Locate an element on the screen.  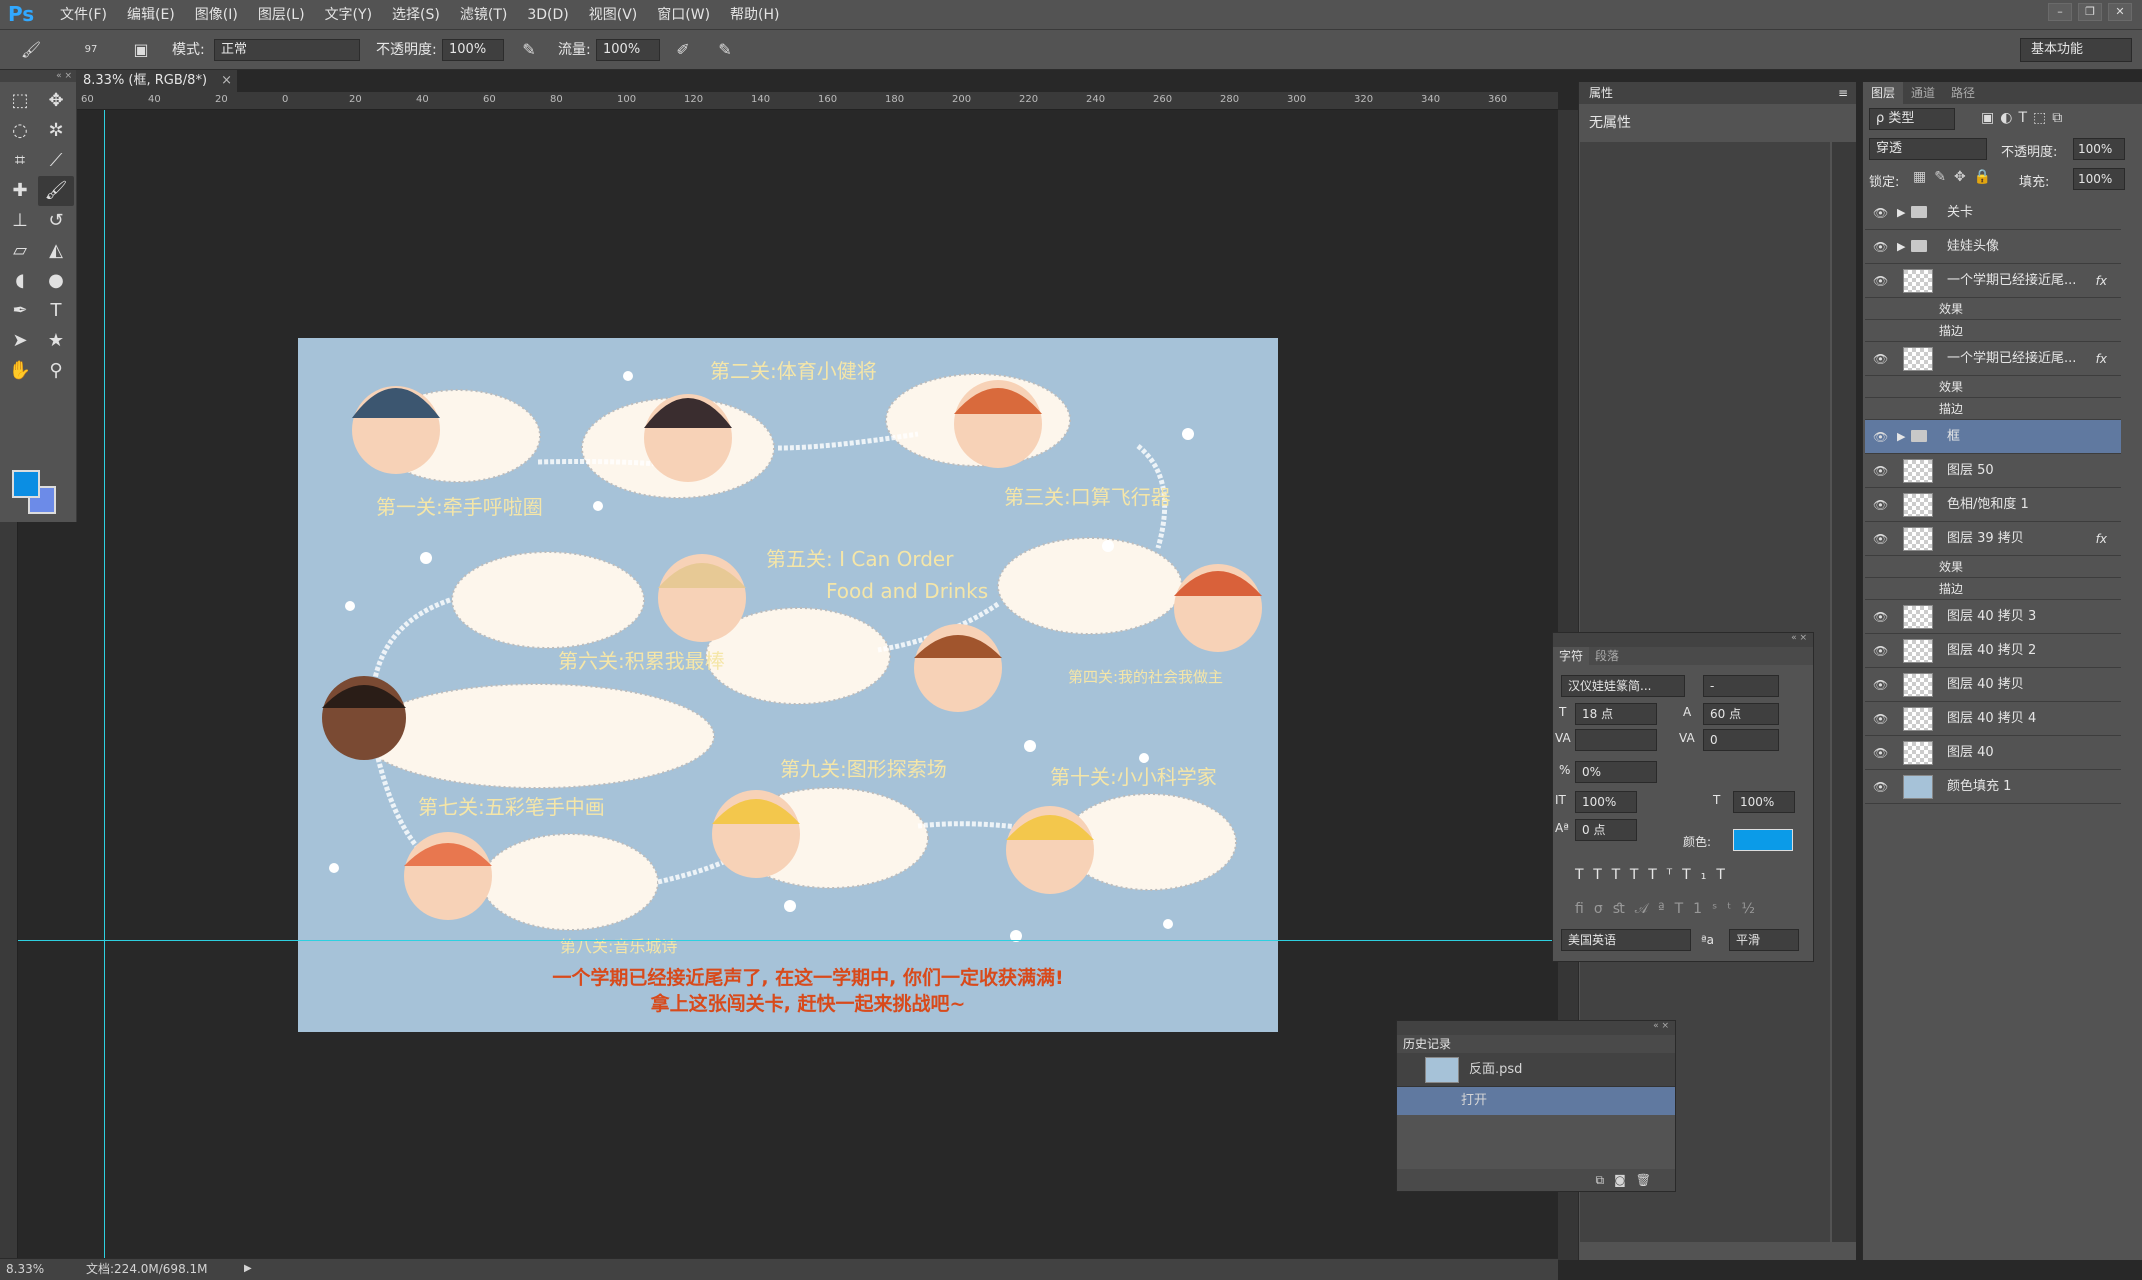
tab-paragraph: 段落 is located at coordinates (1607, 656).